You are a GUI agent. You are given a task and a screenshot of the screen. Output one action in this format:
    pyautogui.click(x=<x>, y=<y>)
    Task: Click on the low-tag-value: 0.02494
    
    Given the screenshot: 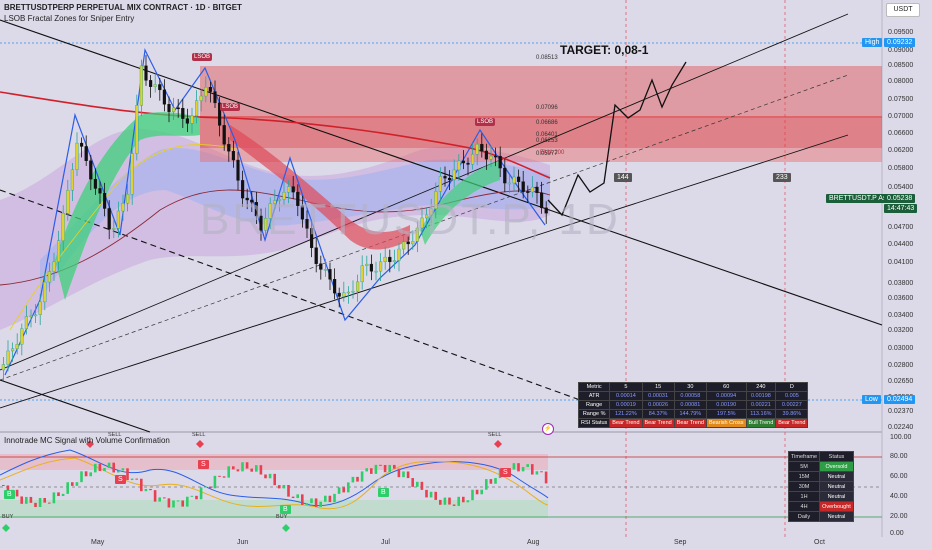 What is the action you would take?
    pyautogui.click(x=900, y=399)
    